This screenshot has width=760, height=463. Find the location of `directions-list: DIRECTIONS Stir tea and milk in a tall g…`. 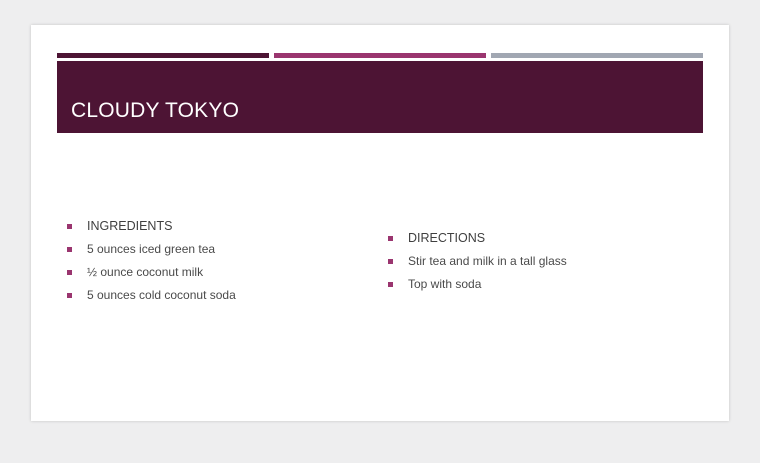

directions-list: DIRECTIONS Stir tea and milk in a tall g… is located at coordinates (538, 261).